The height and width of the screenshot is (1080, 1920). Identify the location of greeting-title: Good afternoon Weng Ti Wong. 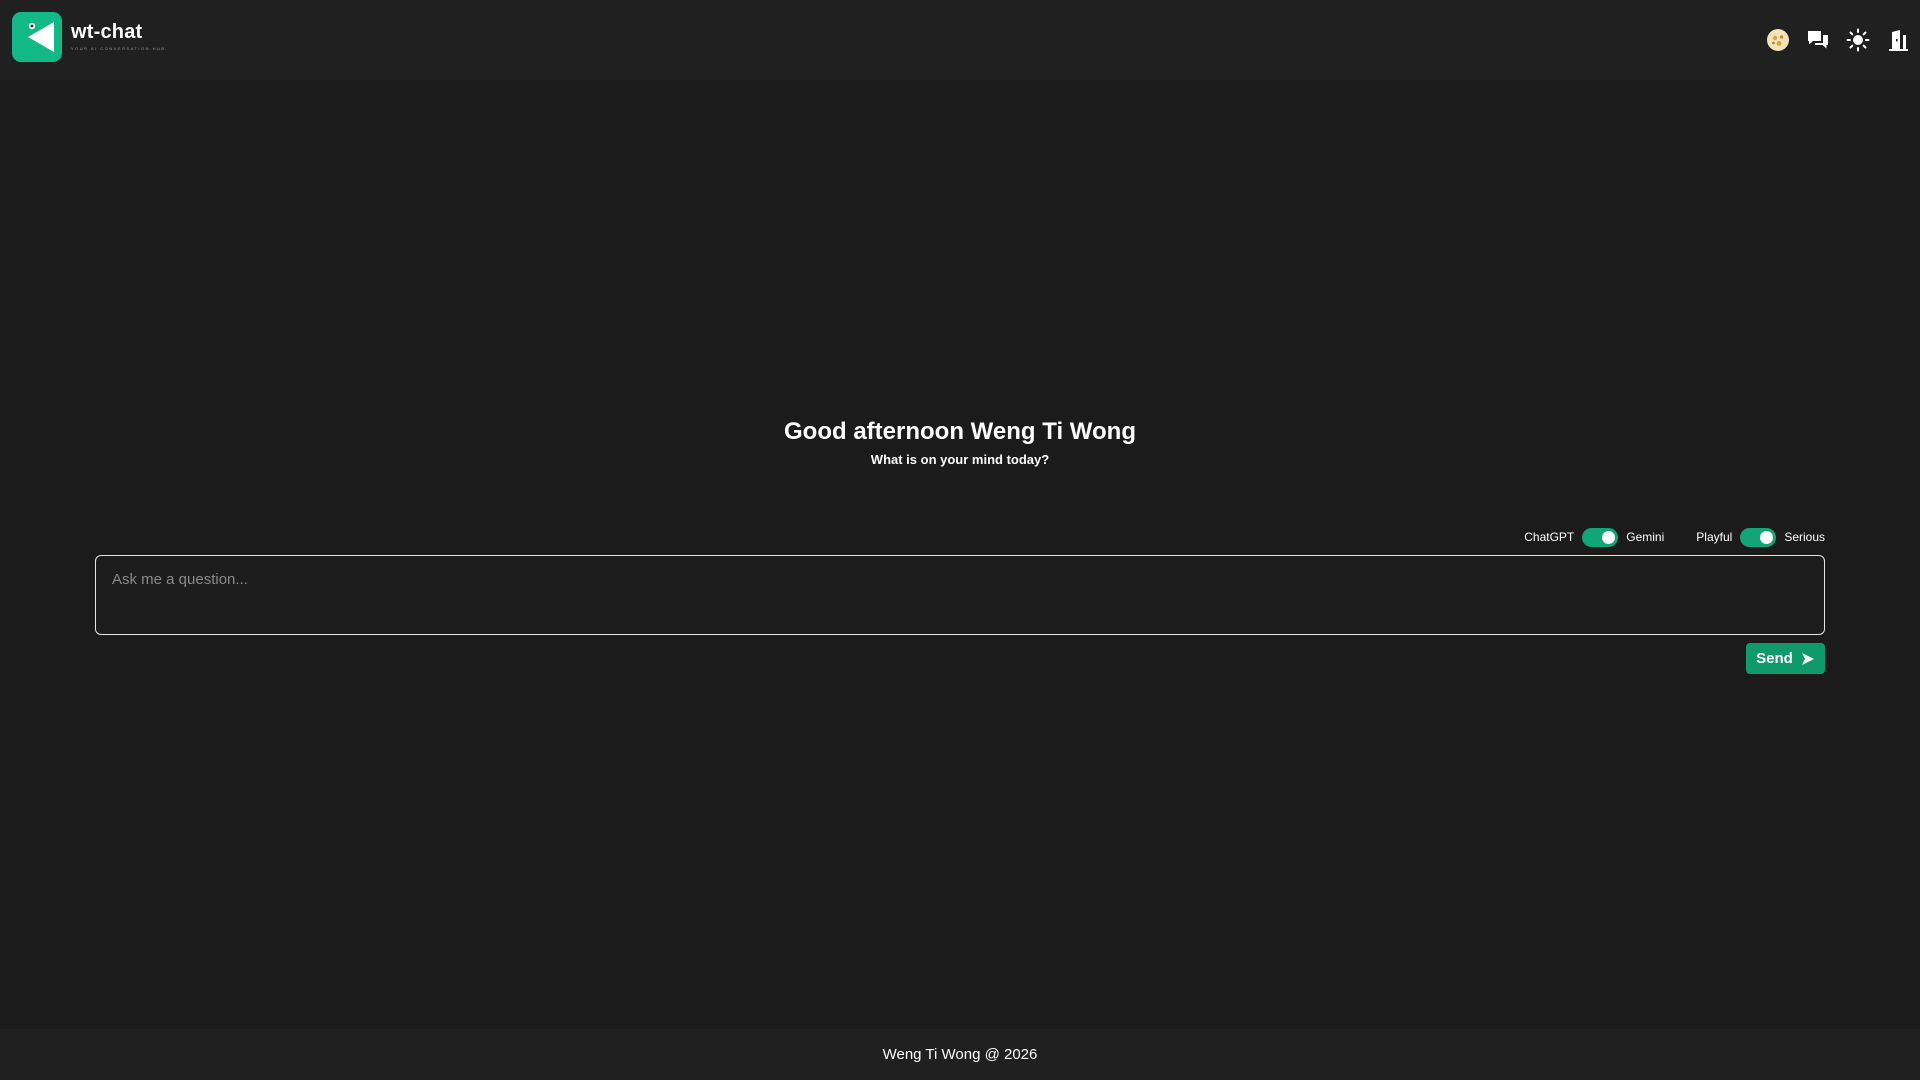
(960, 431).